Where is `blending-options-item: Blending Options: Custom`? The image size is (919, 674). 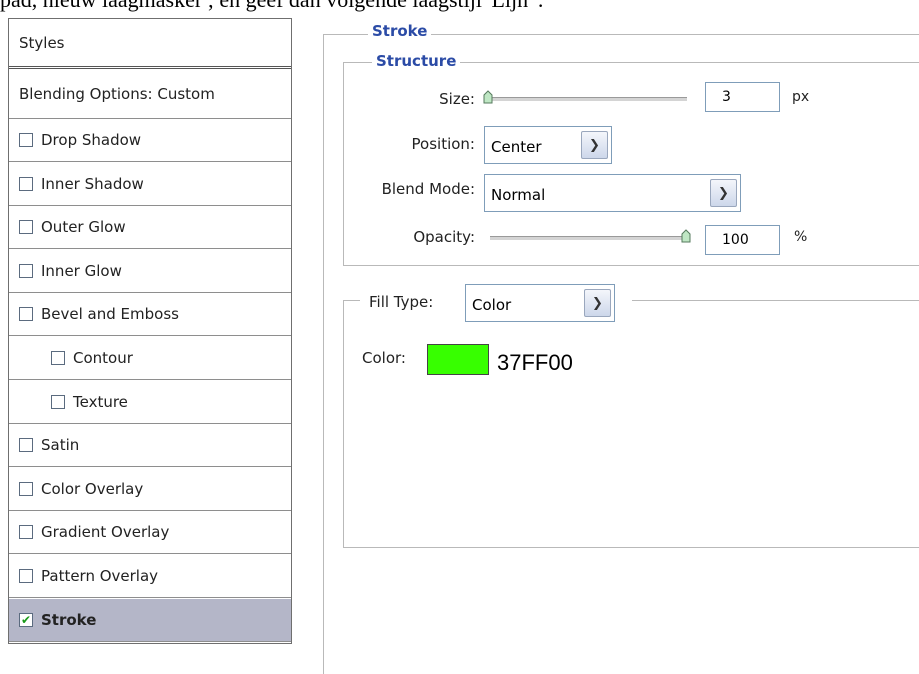 blending-options-item: Blending Options: Custom is located at coordinates (150, 94).